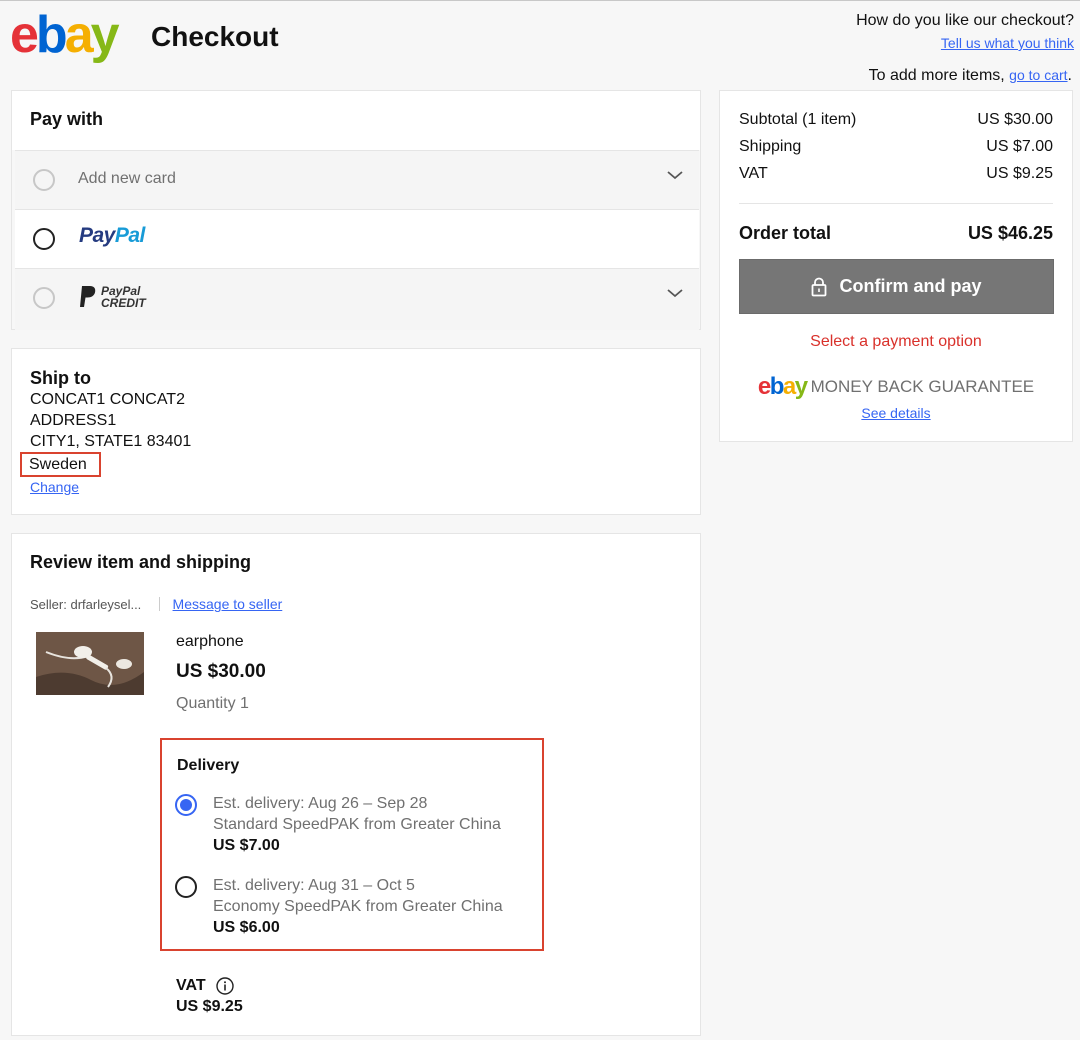  Describe the element at coordinates (801, 386) in the screenshot. I see `mini-logo-letter-y: y` at that location.